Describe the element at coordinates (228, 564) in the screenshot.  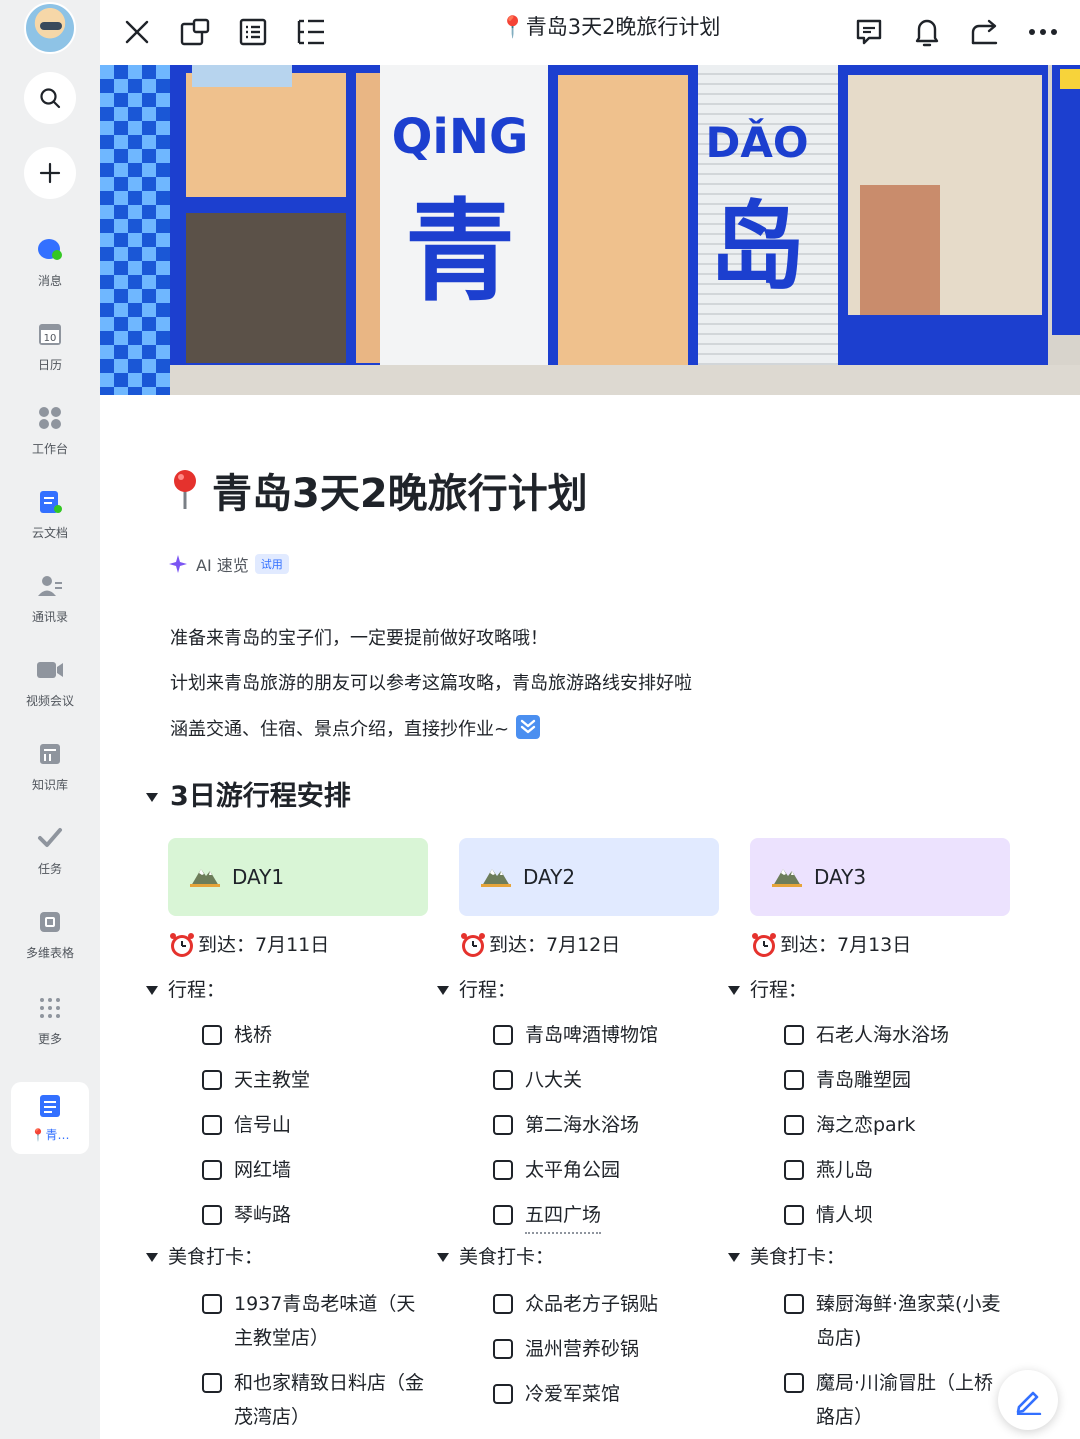
I see `ai-summary-button: AI 速览 试用` at that location.